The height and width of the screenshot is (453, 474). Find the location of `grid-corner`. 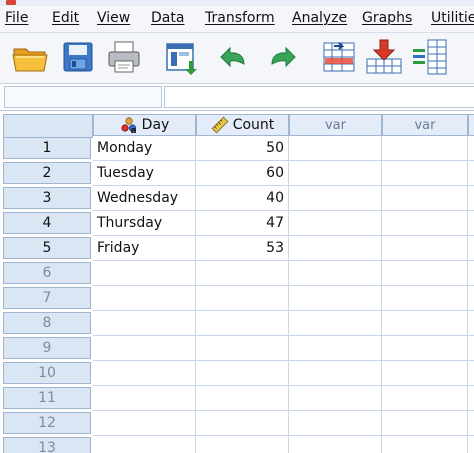

grid-corner is located at coordinates (48, 126).